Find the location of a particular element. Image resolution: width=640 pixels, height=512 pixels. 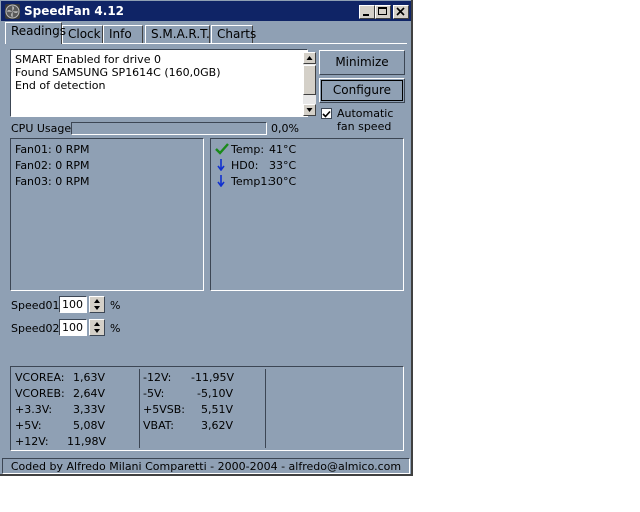

voltage-value: 11,98V is located at coordinates (87, 441).